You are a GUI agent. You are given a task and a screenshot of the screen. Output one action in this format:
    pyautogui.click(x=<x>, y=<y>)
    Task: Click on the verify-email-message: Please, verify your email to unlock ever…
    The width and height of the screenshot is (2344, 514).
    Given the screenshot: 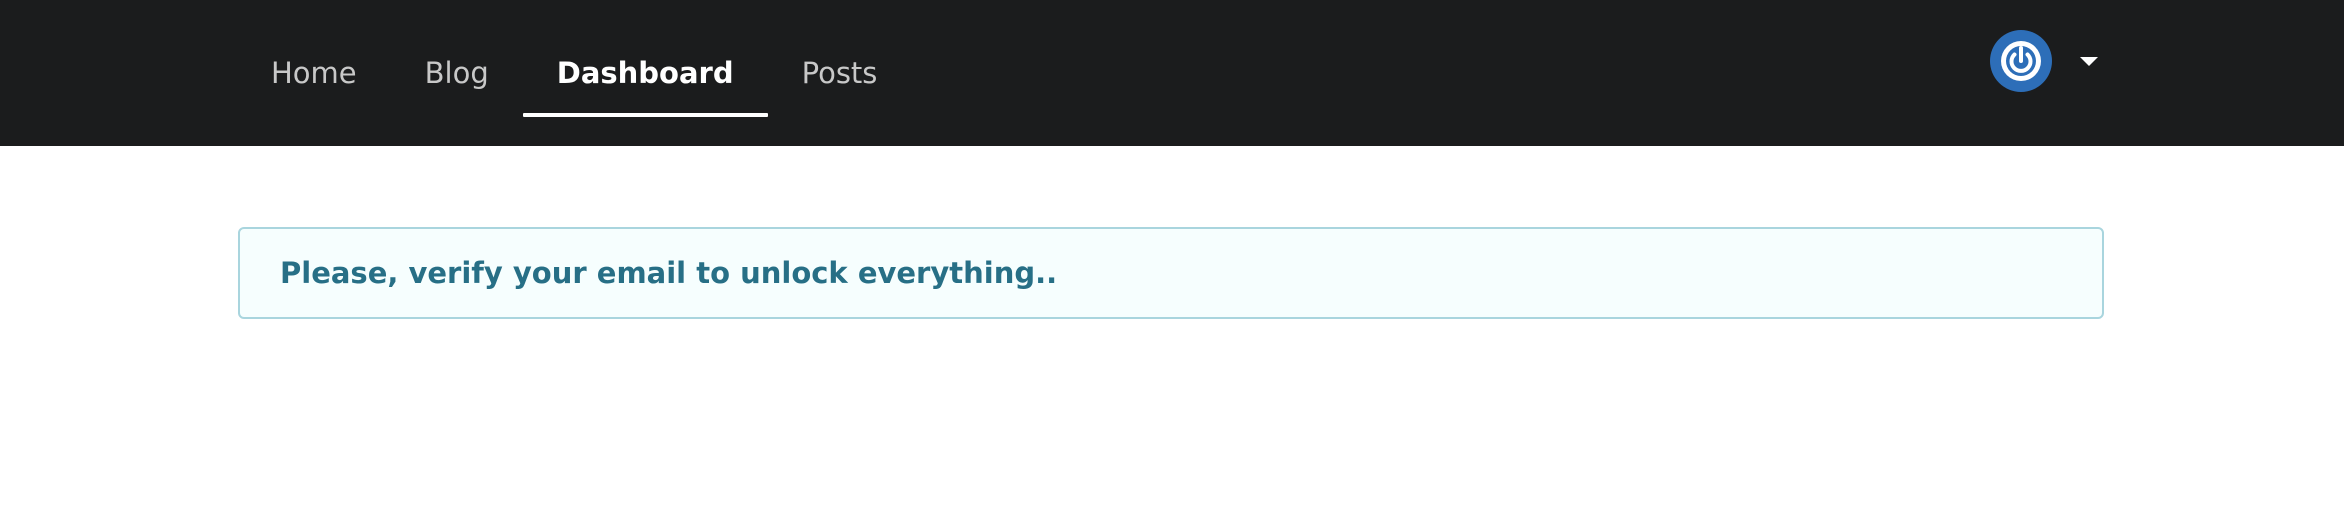 What is the action you would take?
    pyautogui.click(x=1171, y=273)
    